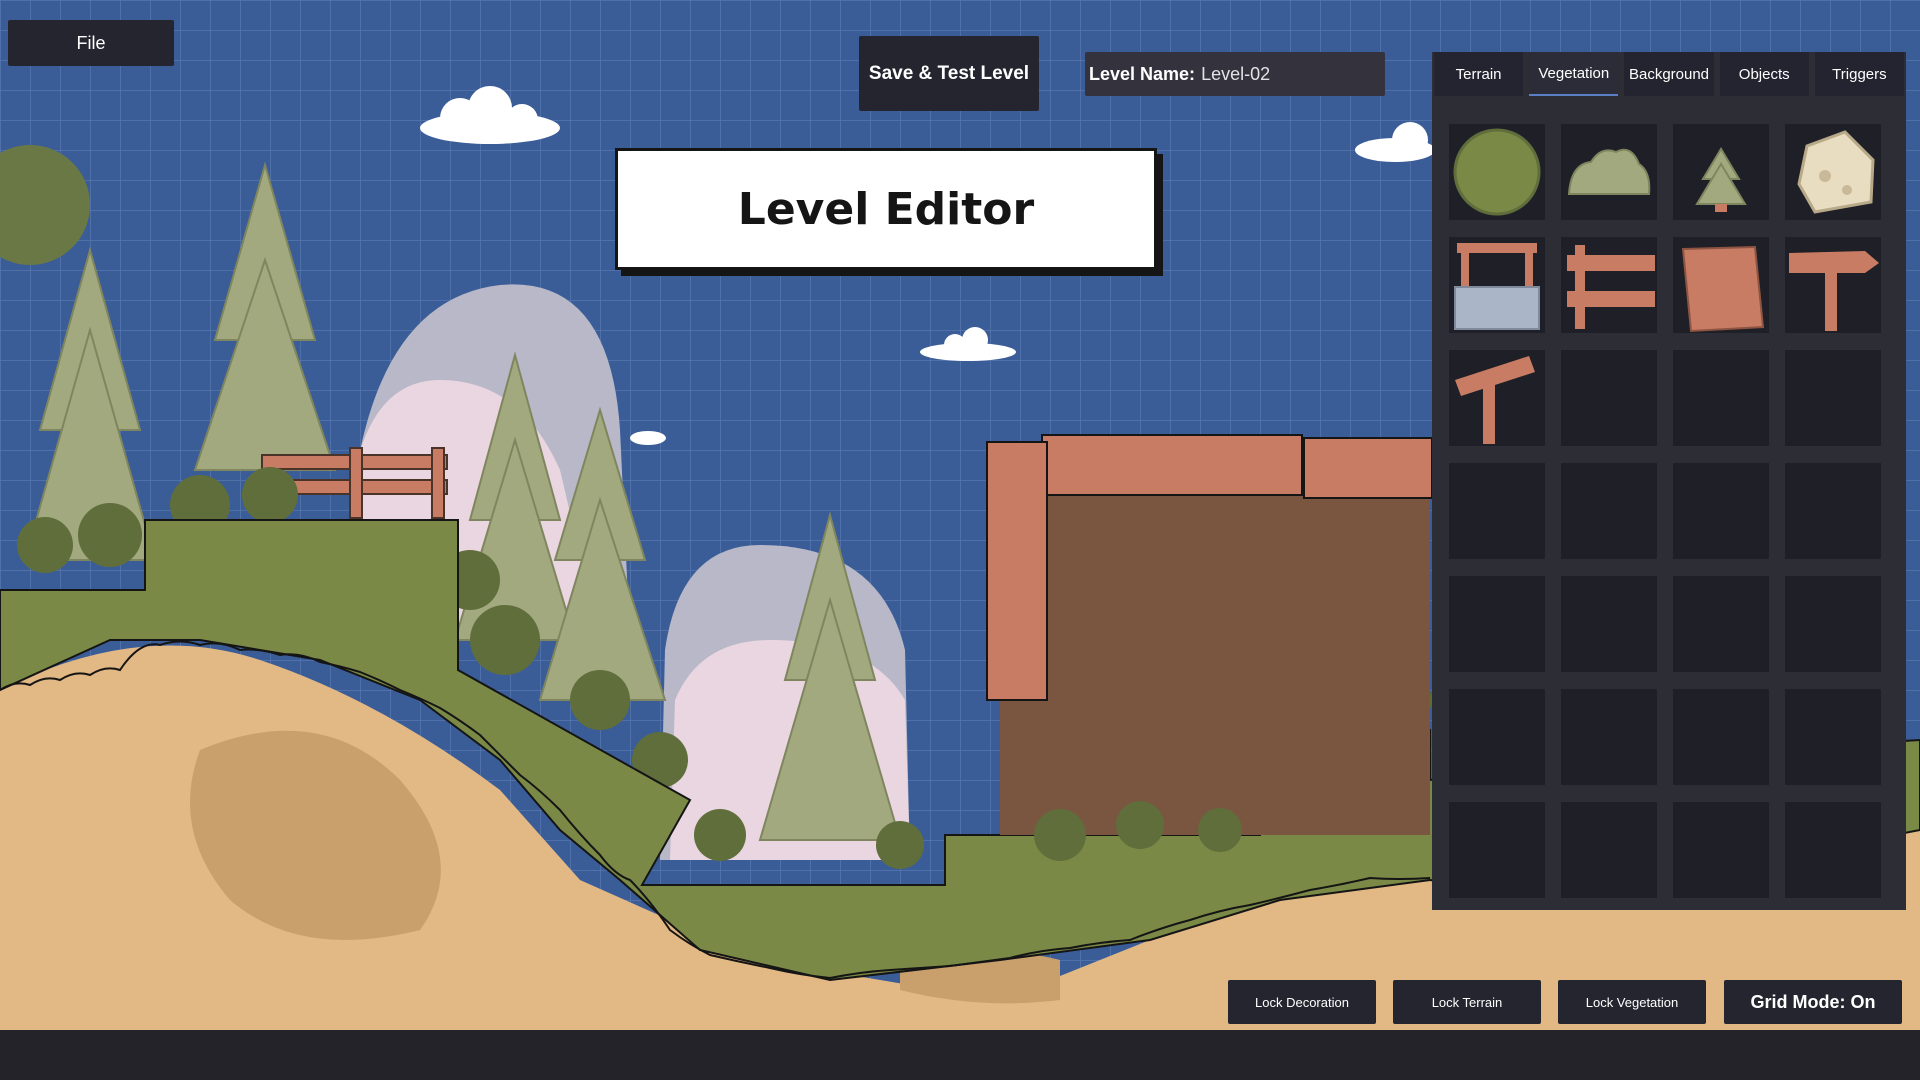  I want to click on shrub-icon, so click(1609, 171).